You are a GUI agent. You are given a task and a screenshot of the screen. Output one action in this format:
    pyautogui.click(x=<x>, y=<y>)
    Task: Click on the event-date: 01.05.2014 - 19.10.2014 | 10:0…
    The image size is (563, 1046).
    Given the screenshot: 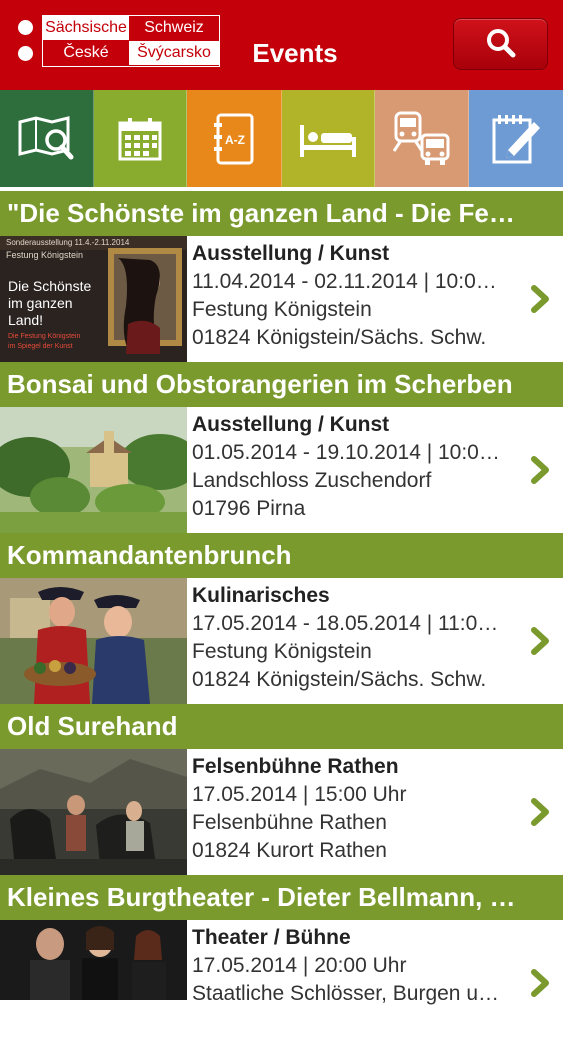 What is the action you would take?
    pyautogui.click(x=346, y=452)
    